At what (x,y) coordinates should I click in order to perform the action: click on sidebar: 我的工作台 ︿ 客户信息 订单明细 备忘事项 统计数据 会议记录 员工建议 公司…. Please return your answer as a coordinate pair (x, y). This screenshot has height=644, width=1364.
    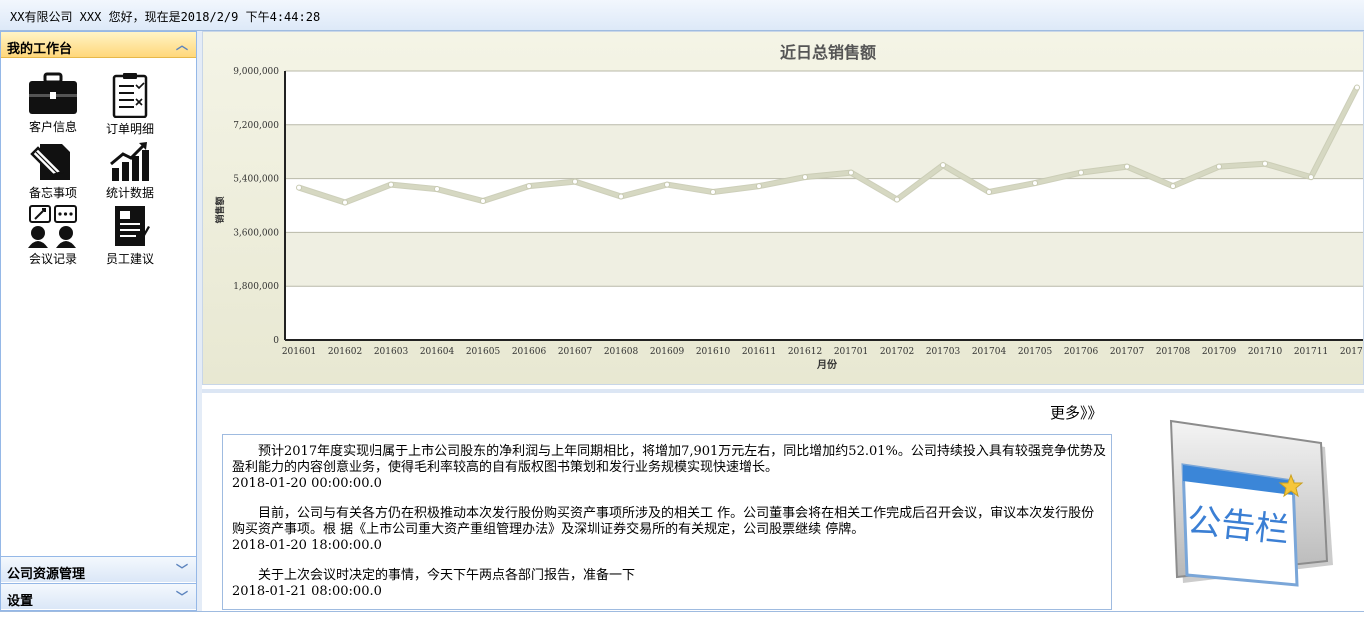
    Looking at the image, I should click on (98, 321).